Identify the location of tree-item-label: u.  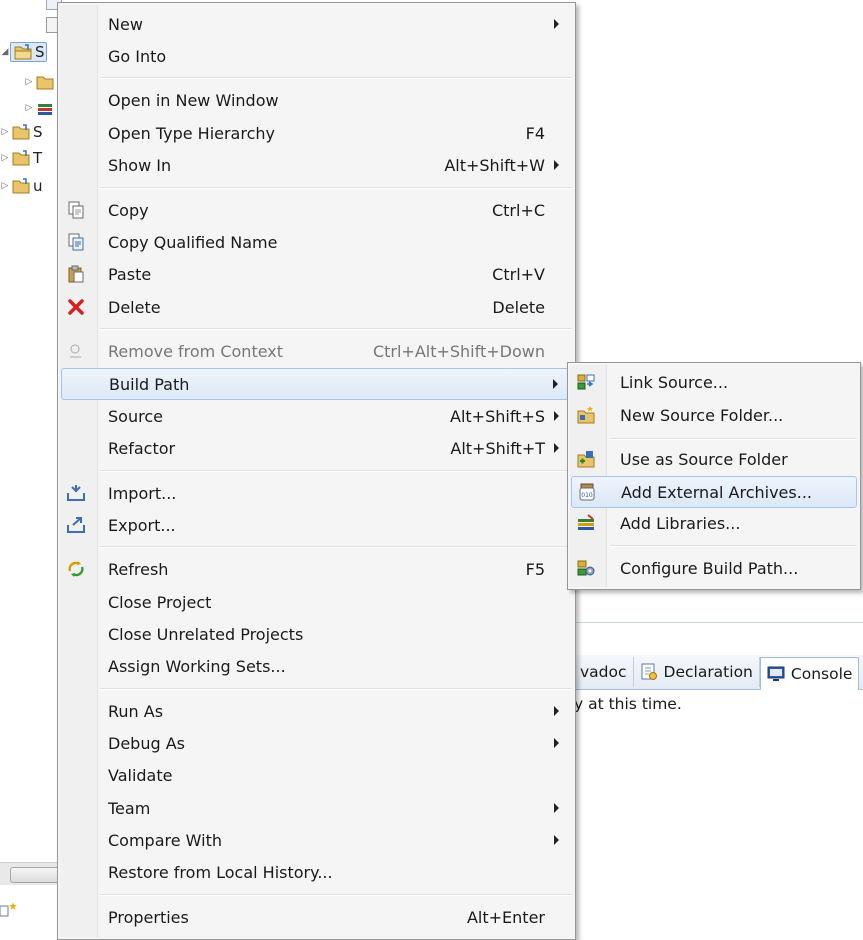
(38, 186).